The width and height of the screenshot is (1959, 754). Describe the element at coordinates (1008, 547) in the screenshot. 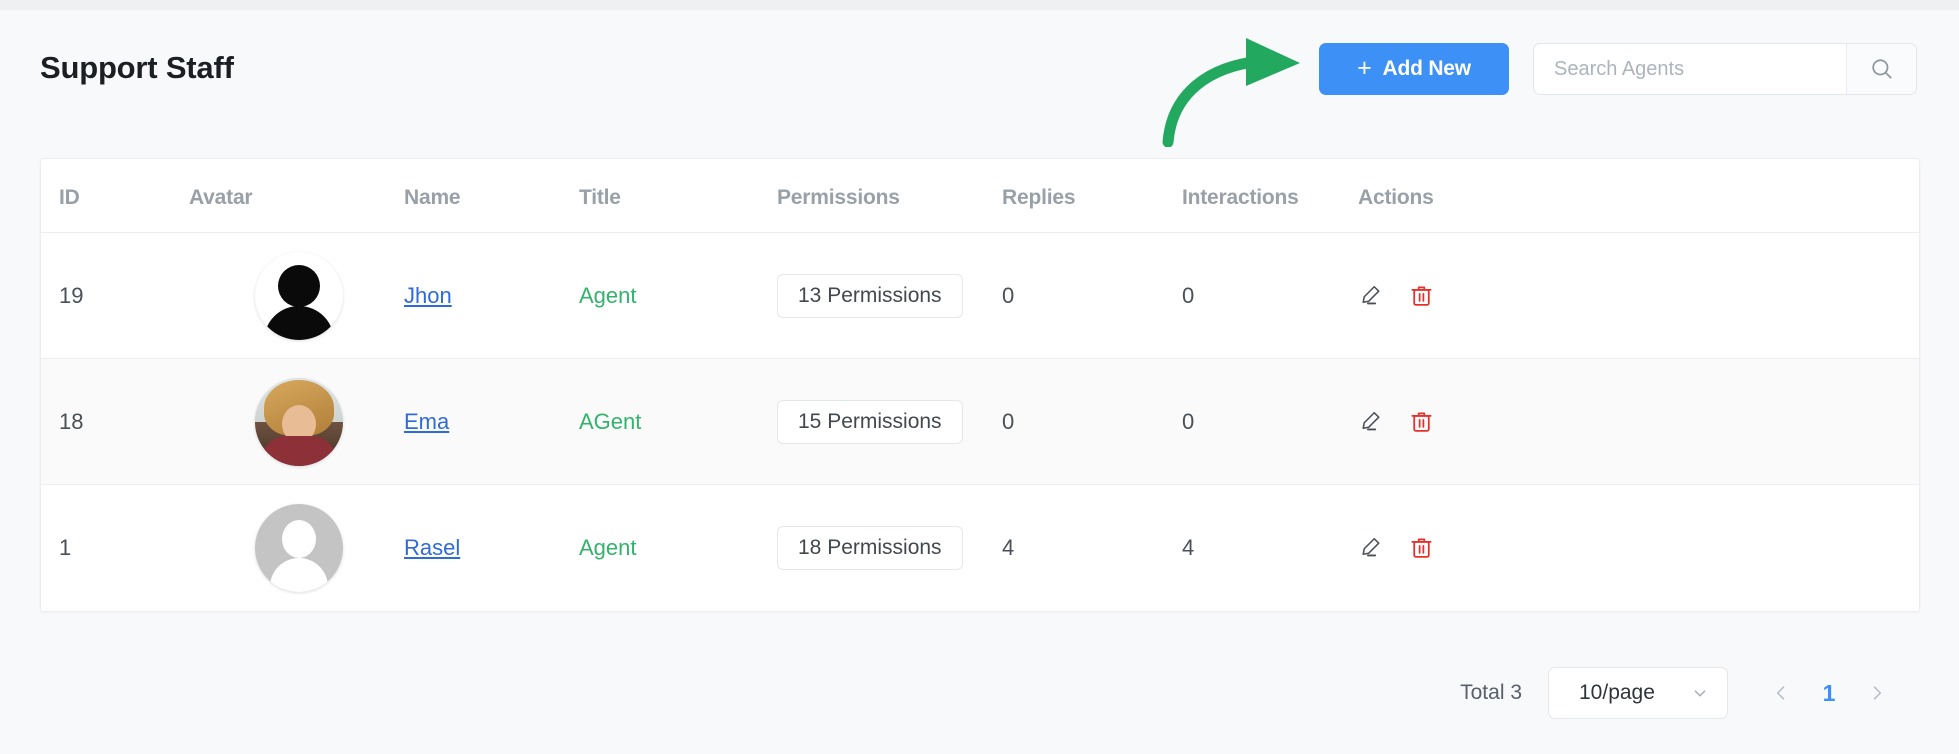

I see `cell-replies: 4` at that location.